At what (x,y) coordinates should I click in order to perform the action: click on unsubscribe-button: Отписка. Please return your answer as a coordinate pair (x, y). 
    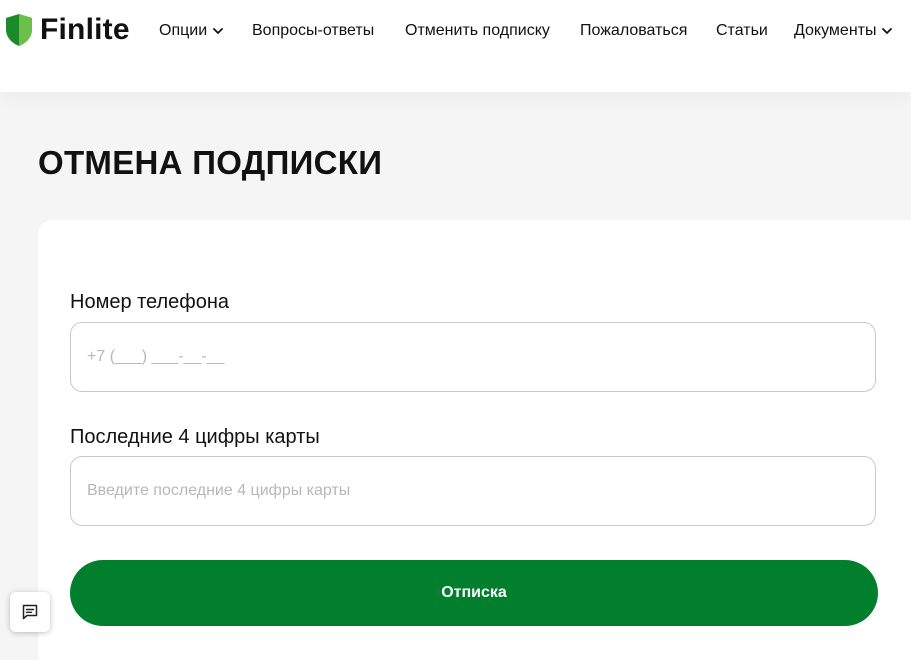
    Looking at the image, I should click on (474, 593).